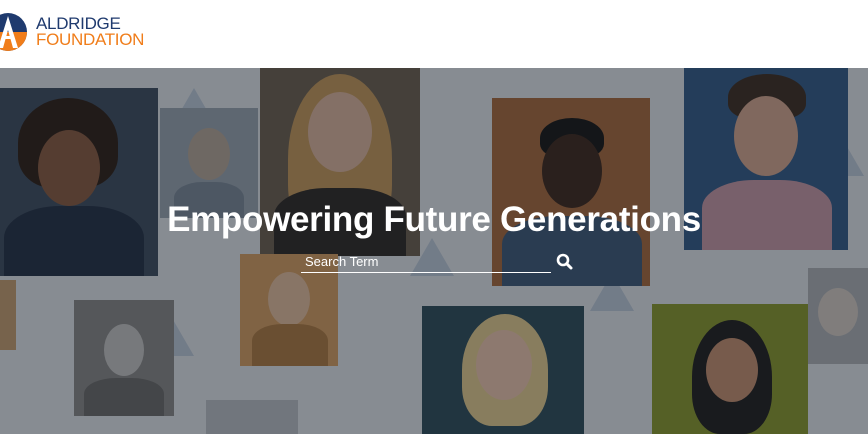 Image resolution: width=868 pixels, height=434 pixels. I want to click on logo-text-line2: FOUNDATION, so click(90, 39).